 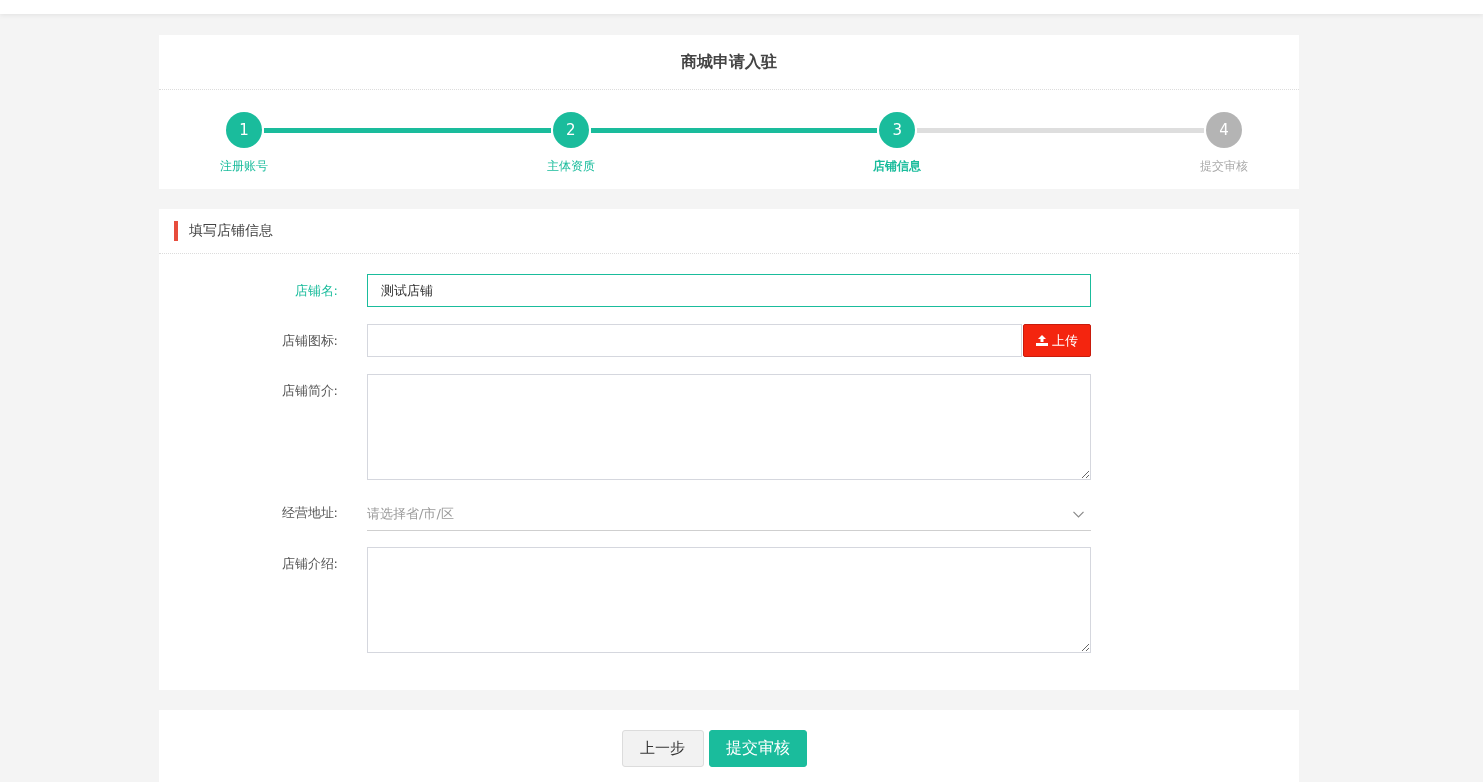 I want to click on field-label: 店铺图标:, so click(x=309, y=341).